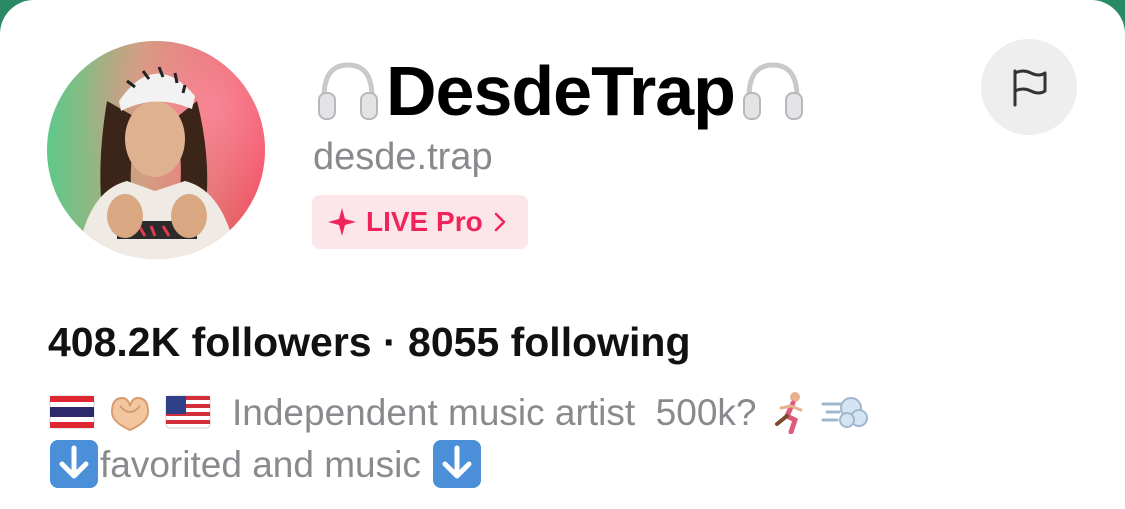 The image size is (1125, 509). What do you see at coordinates (788, 413) in the screenshot?
I see `running-man-icon` at bounding box center [788, 413].